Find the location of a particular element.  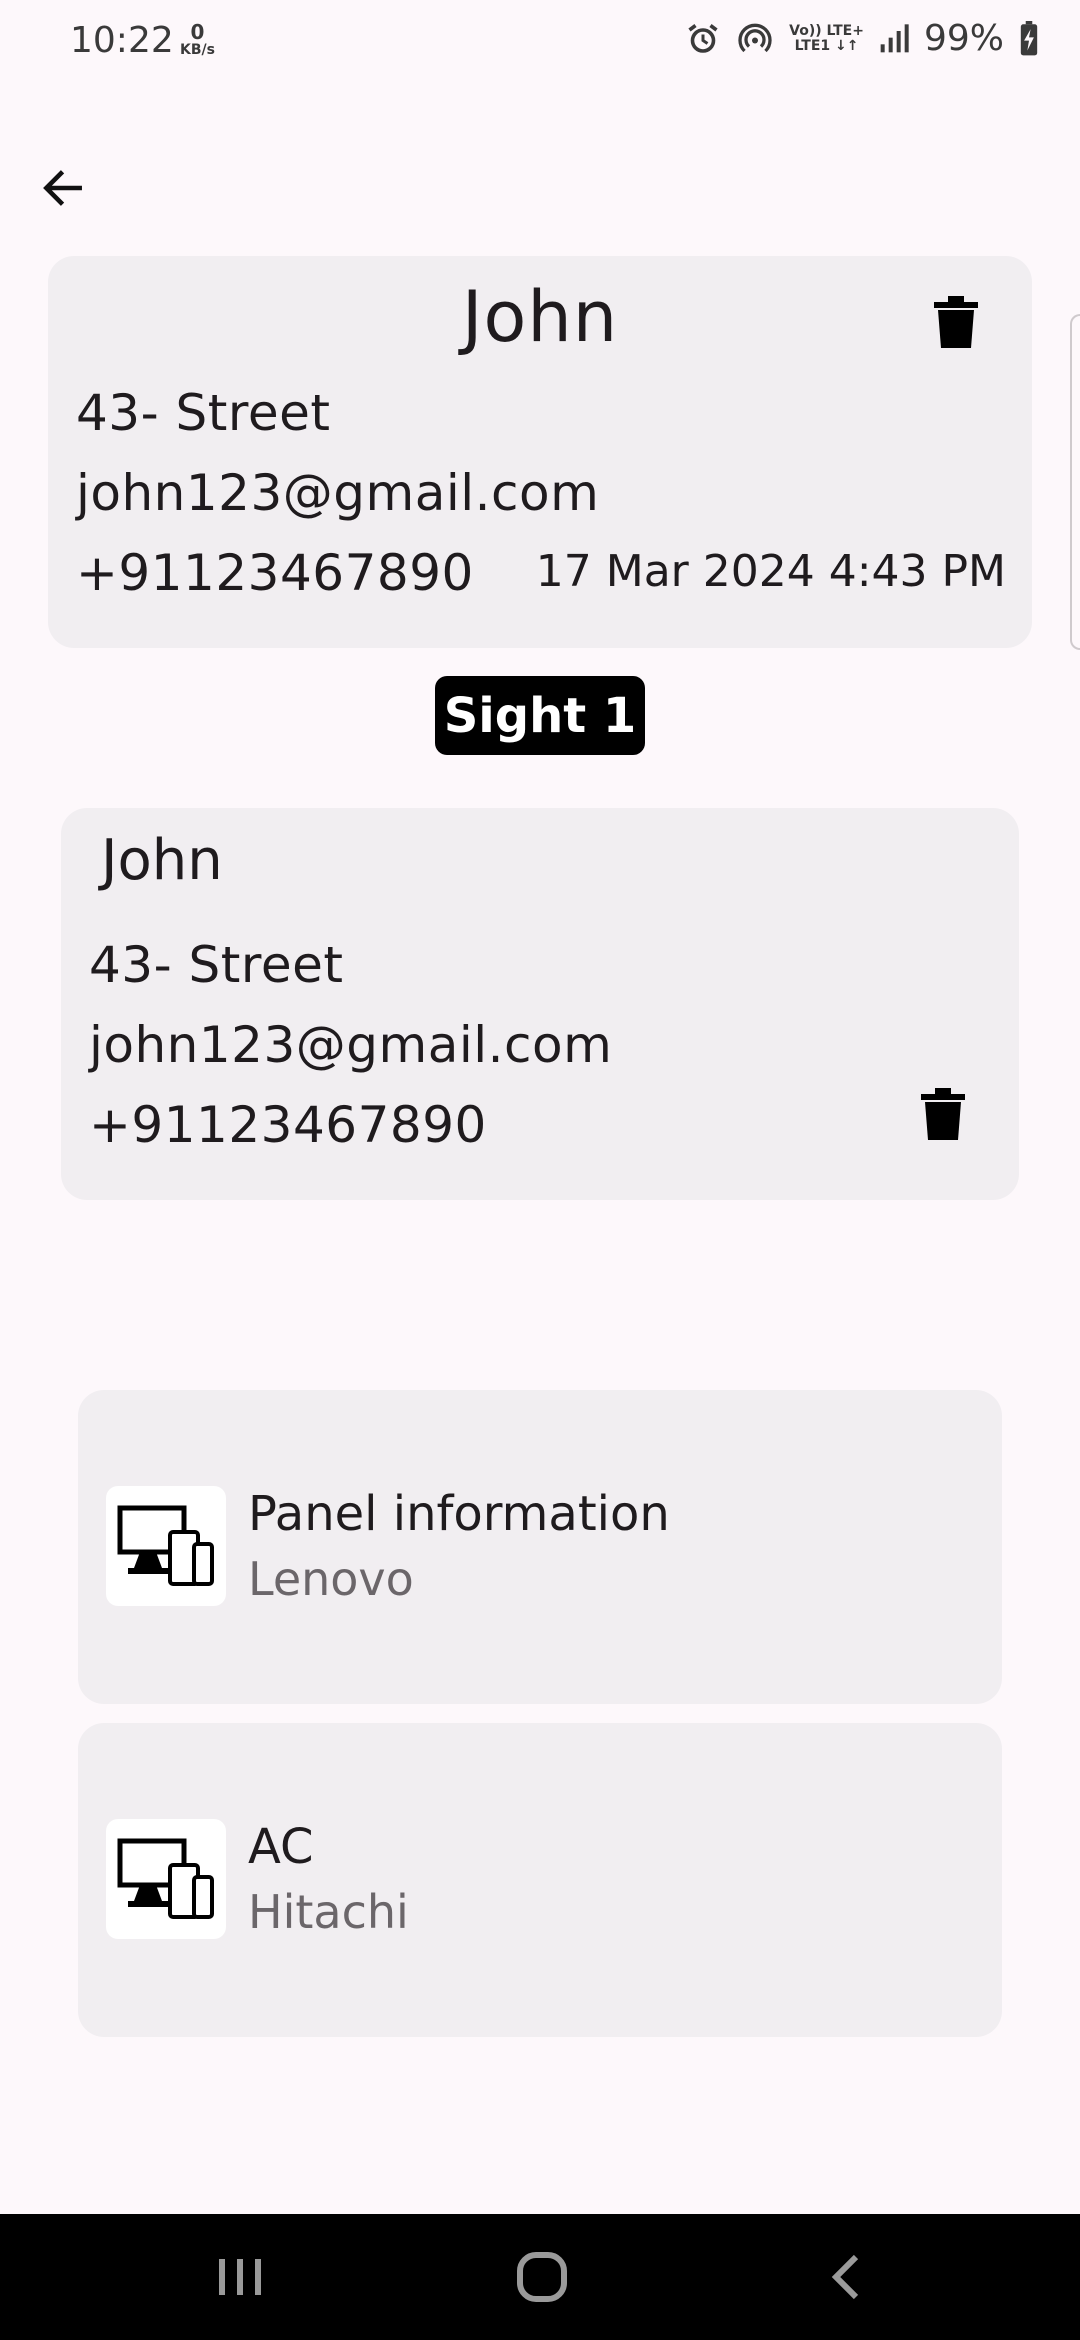

status-icons: Vo)) LTE+ LTE1 ↓↑ 99% is located at coordinates (862, 38).